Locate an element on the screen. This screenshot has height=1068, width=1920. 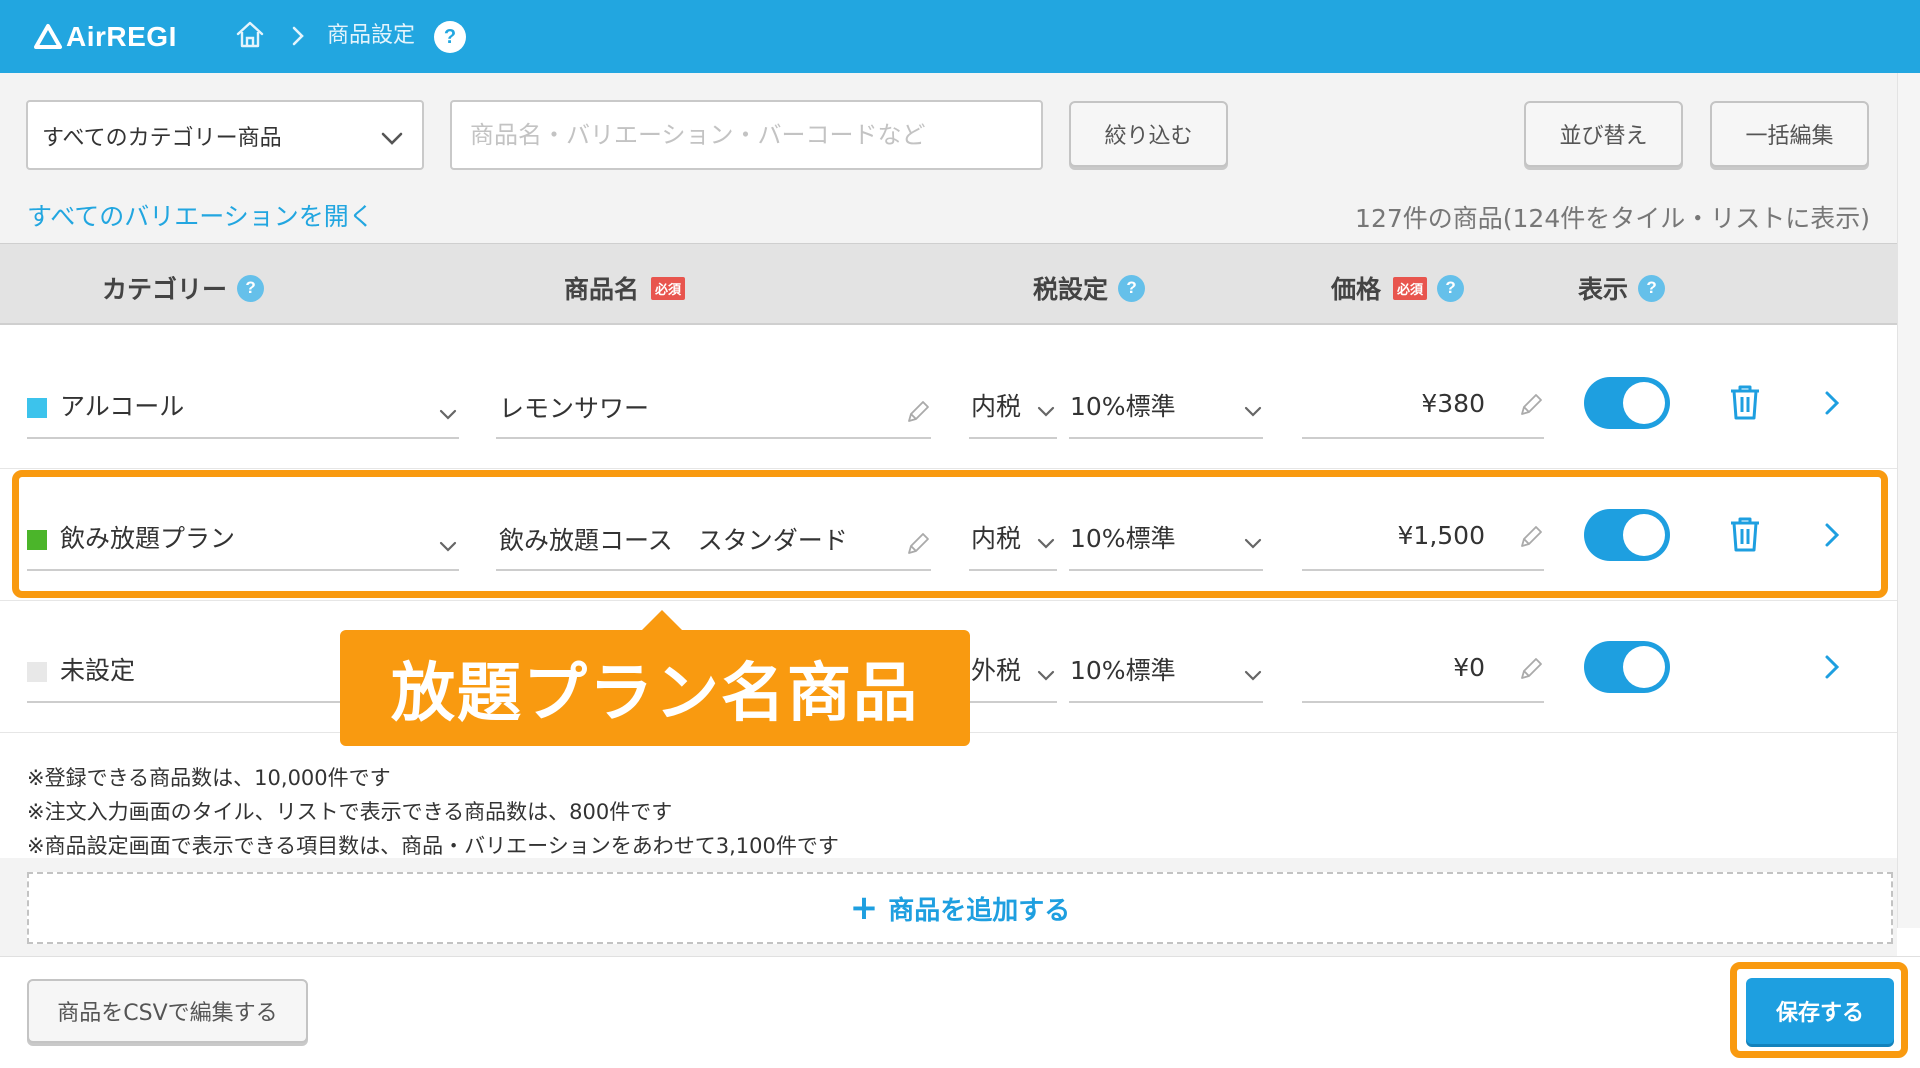
logo-text: AirREGI is located at coordinates (121, 36).